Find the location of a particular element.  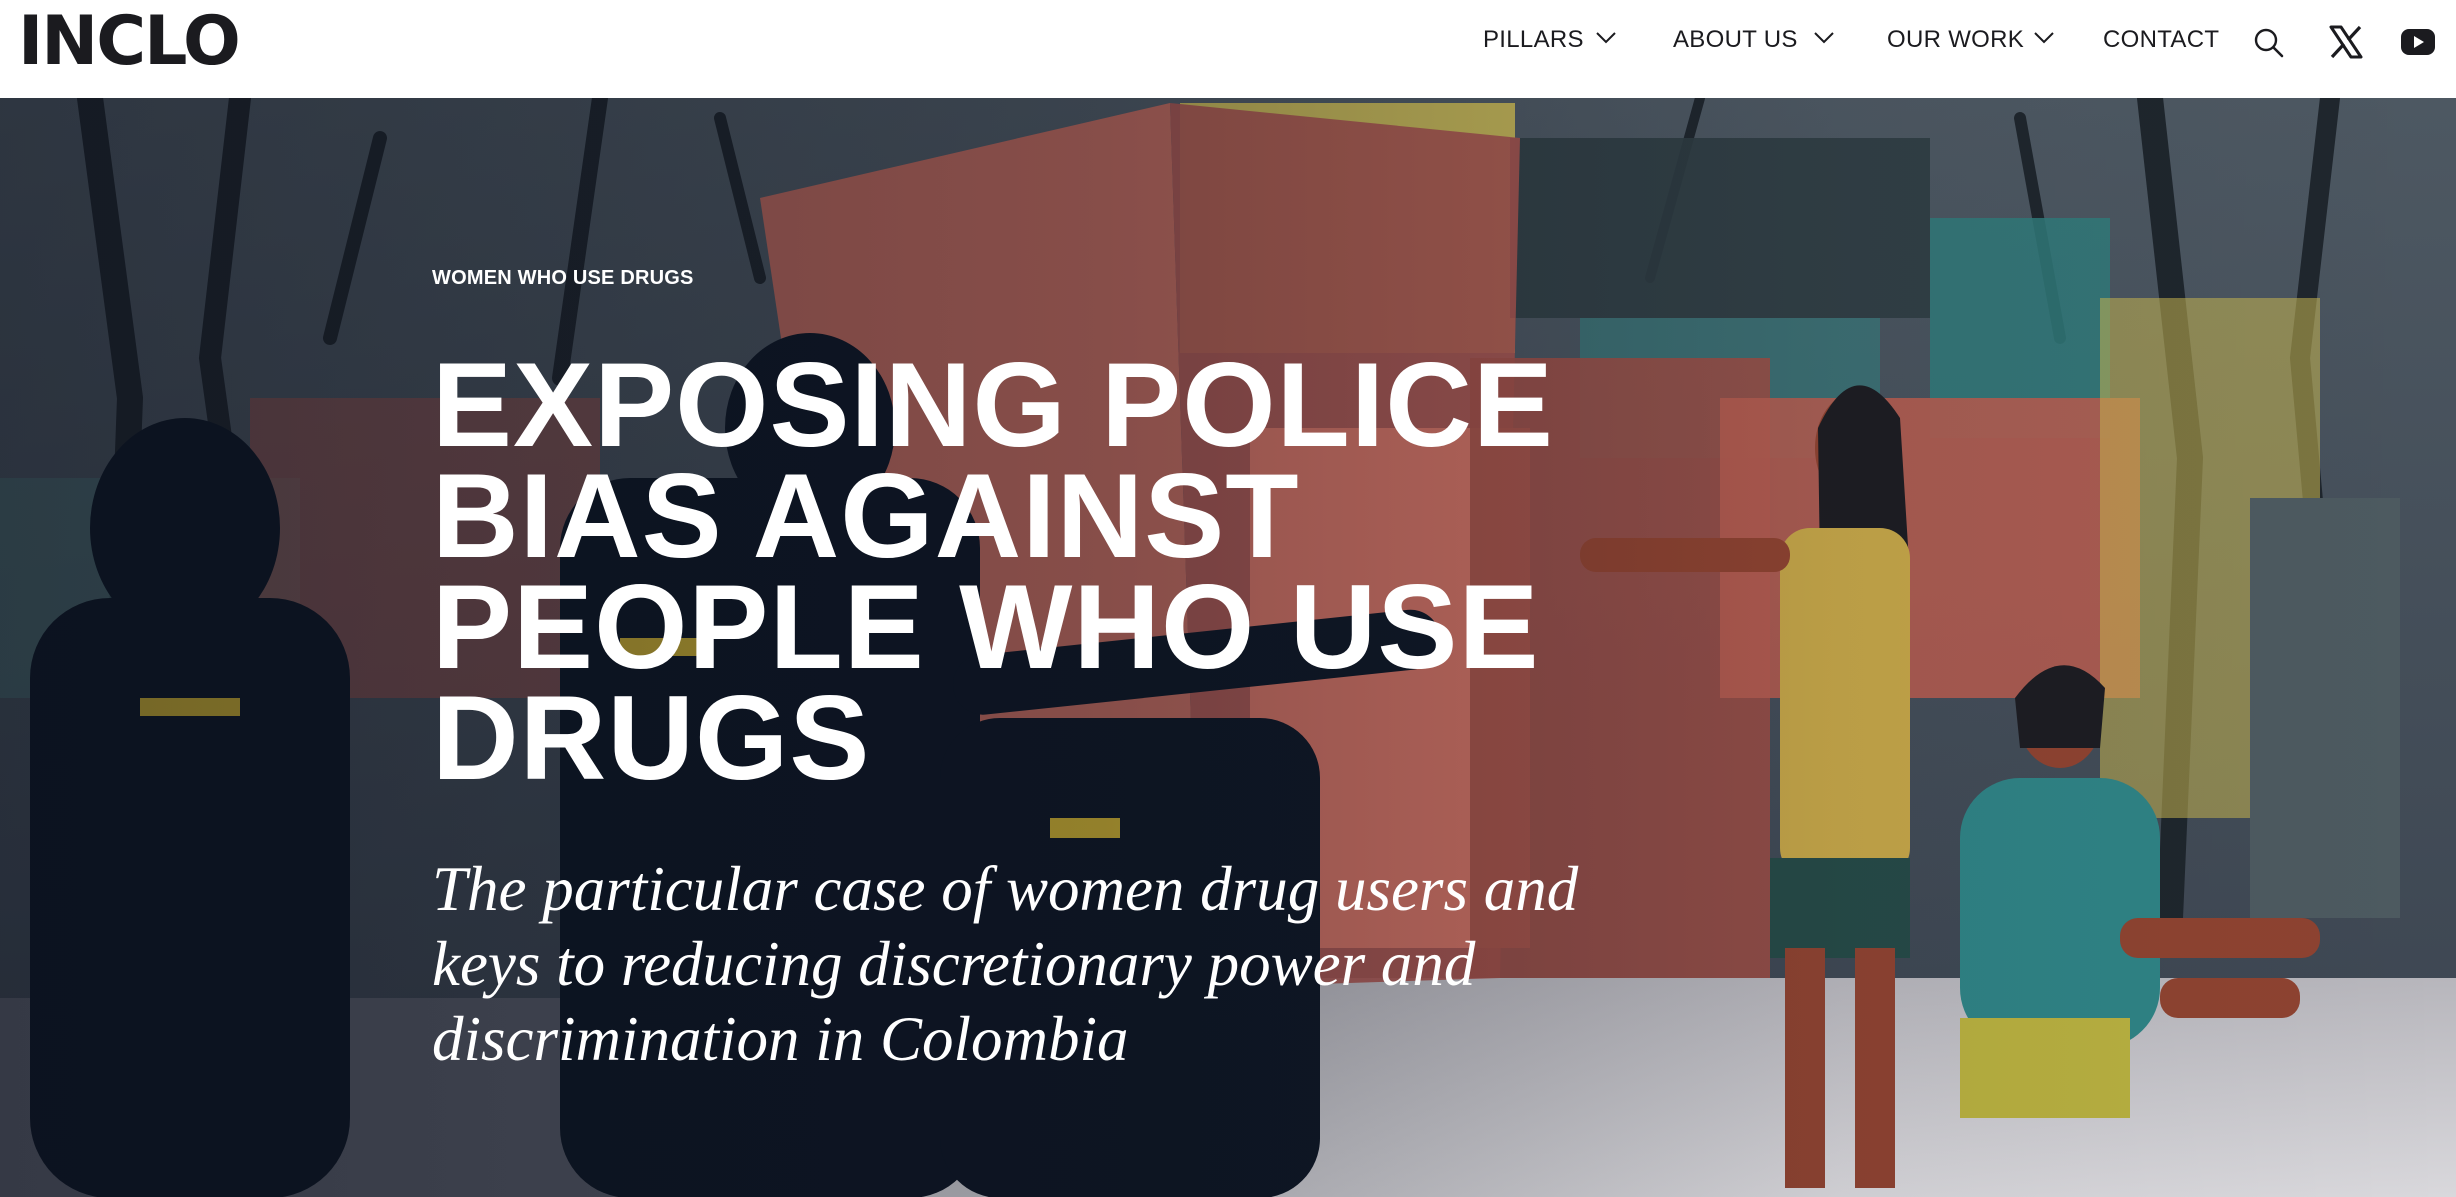

nav-item-pillars: PILLARS is located at coordinates (1549, 40).